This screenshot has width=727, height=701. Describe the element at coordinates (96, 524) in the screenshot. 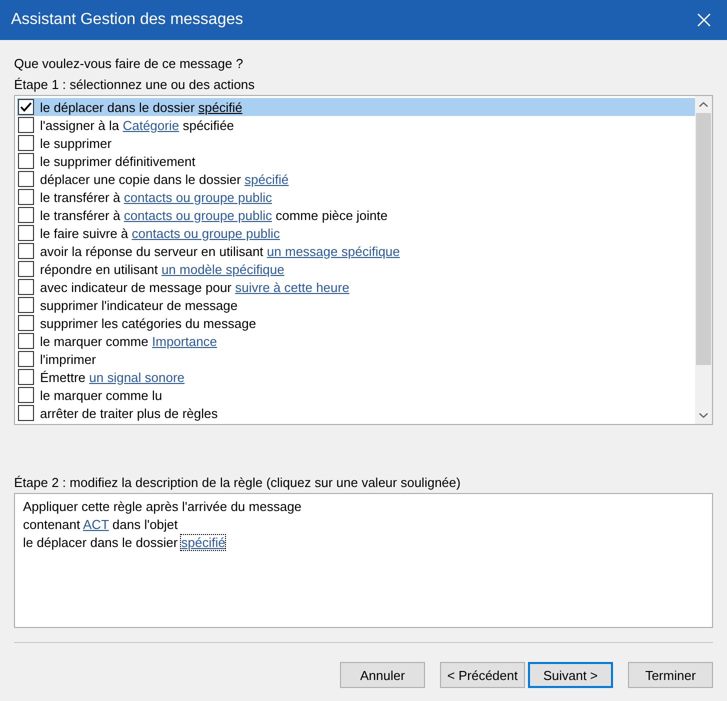

I see `value-link: ACT` at that location.